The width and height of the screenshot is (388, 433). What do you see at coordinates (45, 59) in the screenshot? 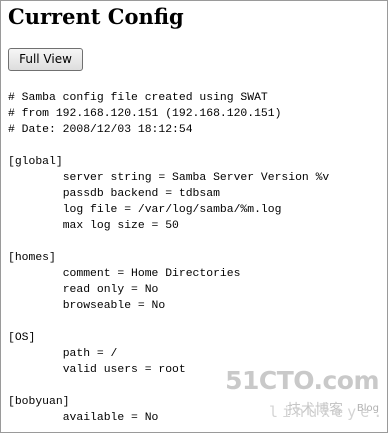
I see `full-view-button: Full View` at bounding box center [45, 59].